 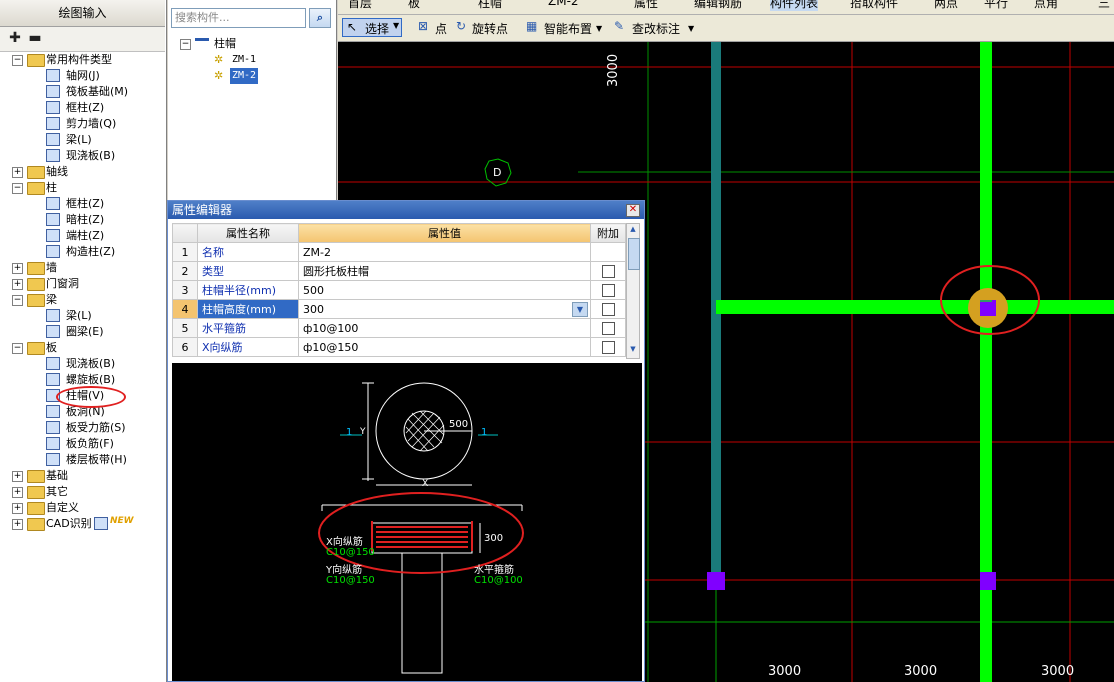 What do you see at coordinates (633, 291) in the screenshot?
I see `scrollbar: ▲ ▼` at bounding box center [633, 291].